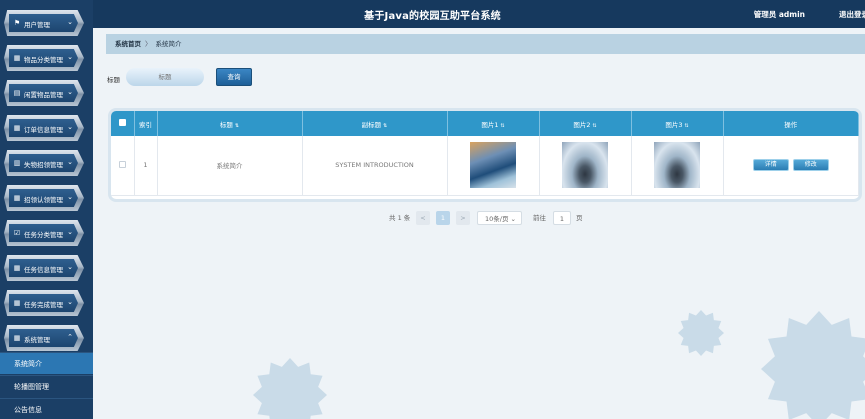 This screenshot has height=419, width=865. I want to click on pager-page-1: 1, so click(443, 218).